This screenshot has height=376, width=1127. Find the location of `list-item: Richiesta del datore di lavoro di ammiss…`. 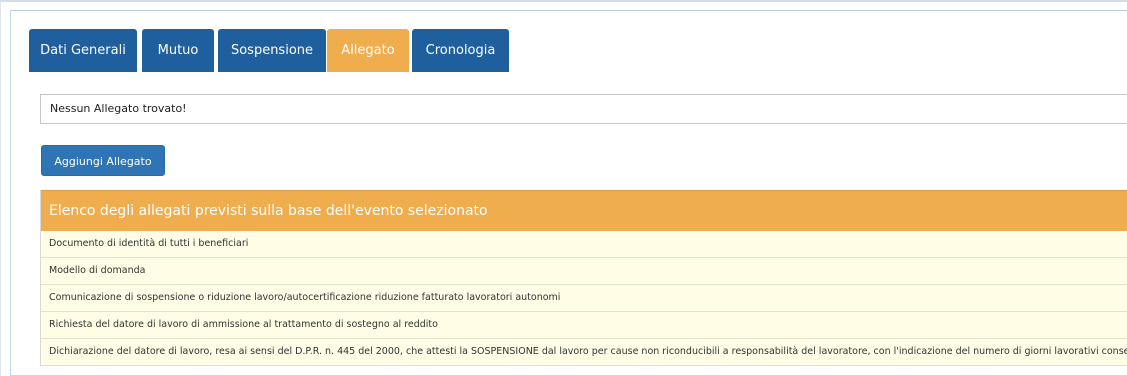

list-item: Richiesta del datore di lavoro di ammiss… is located at coordinates (584, 325).